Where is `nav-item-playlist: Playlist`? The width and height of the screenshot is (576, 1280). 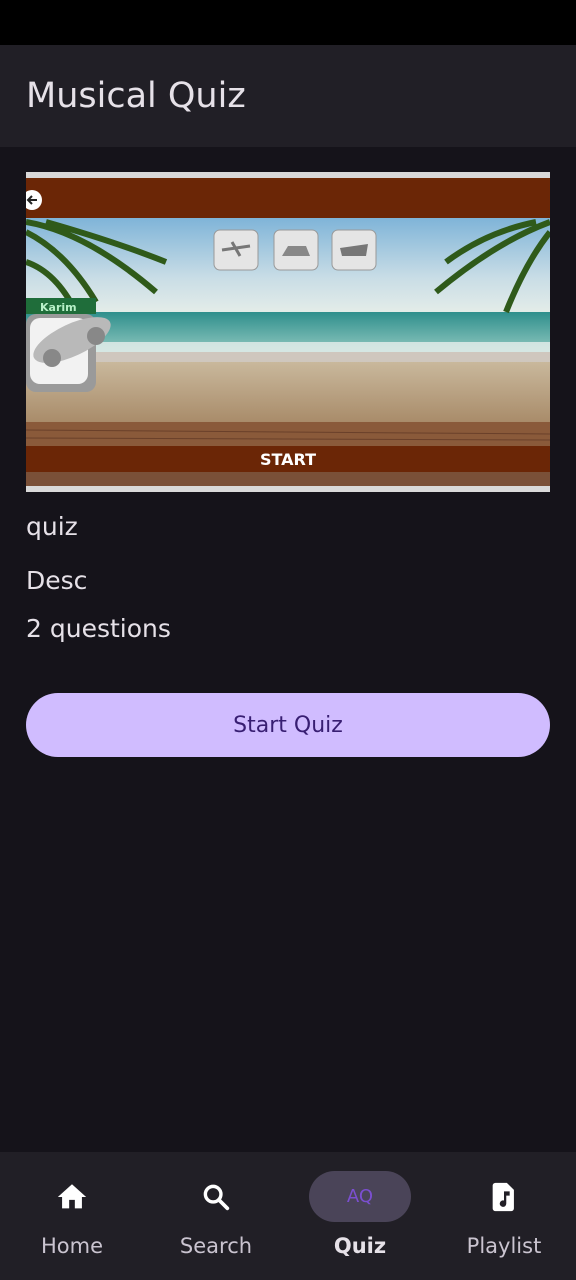 nav-item-playlist: Playlist is located at coordinates (504, 1216).